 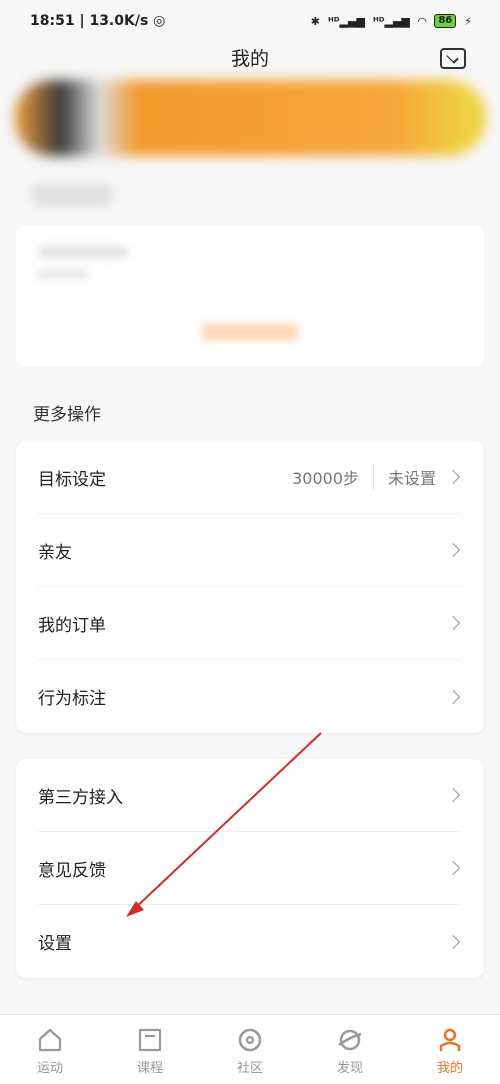 I want to click on nav-label: 课程, so click(x=149, y=1068).